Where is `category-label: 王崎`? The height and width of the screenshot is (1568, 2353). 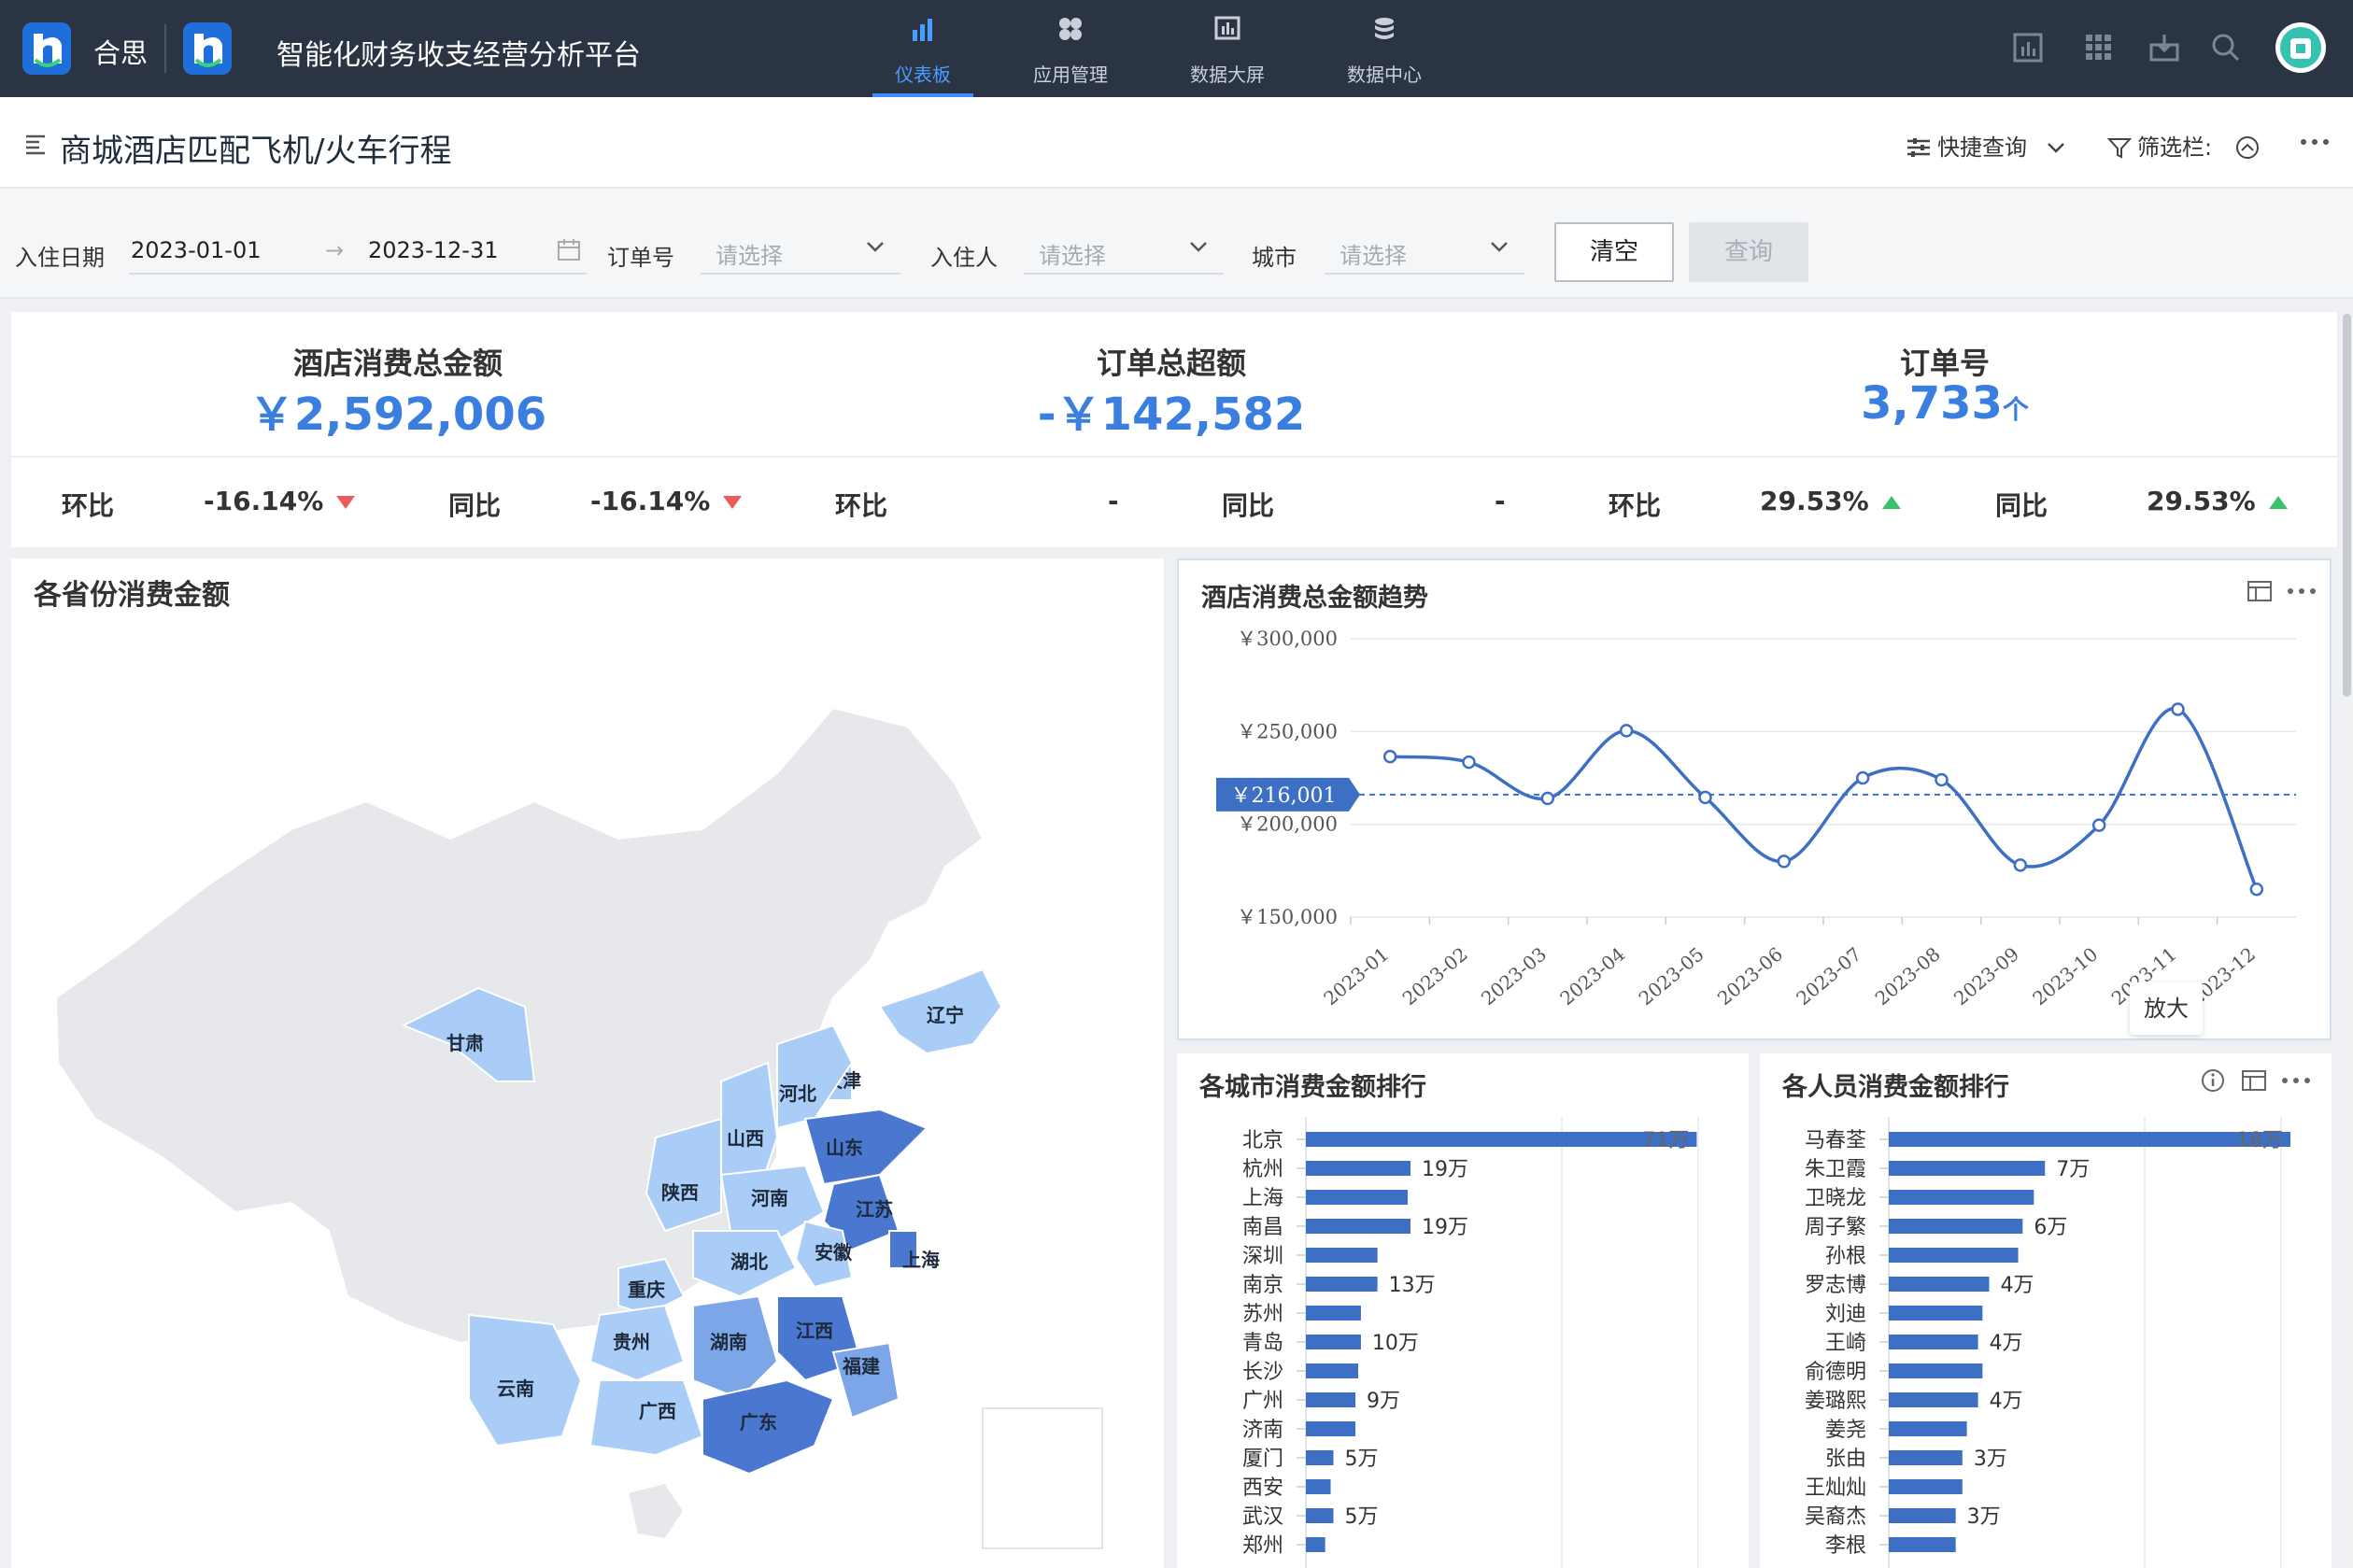
category-label: 王崎 is located at coordinates (1845, 1343).